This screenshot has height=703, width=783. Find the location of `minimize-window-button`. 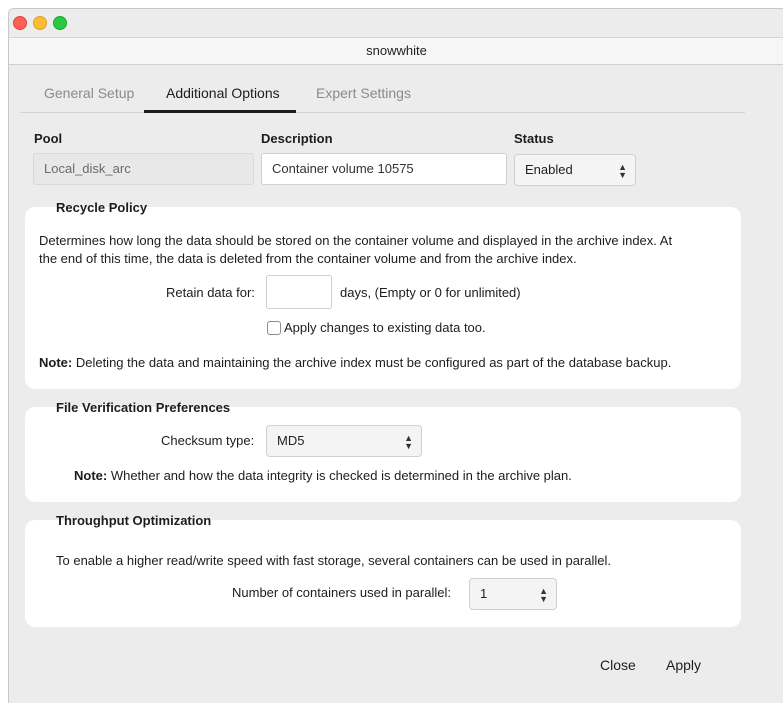

minimize-window-button is located at coordinates (40, 23).